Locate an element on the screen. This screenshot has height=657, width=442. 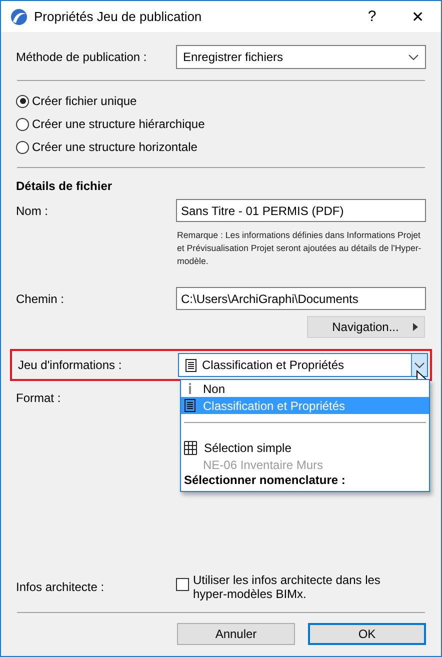
triangle-icon is located at coordinates (415, 327).